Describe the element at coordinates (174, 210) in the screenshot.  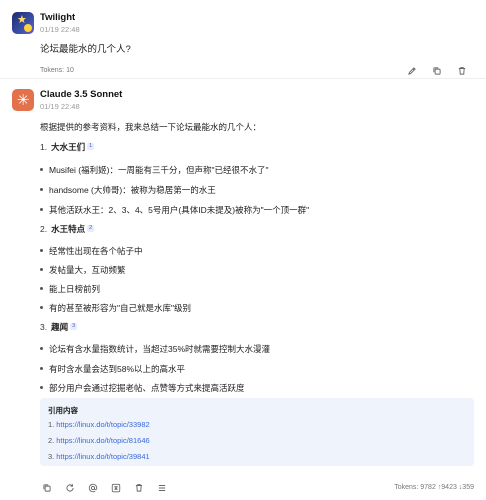
I see `list-item: 其他活跃水王：2、3、4、5号用户(具体ID未提及)被称为"一个顶一群"` at that location.